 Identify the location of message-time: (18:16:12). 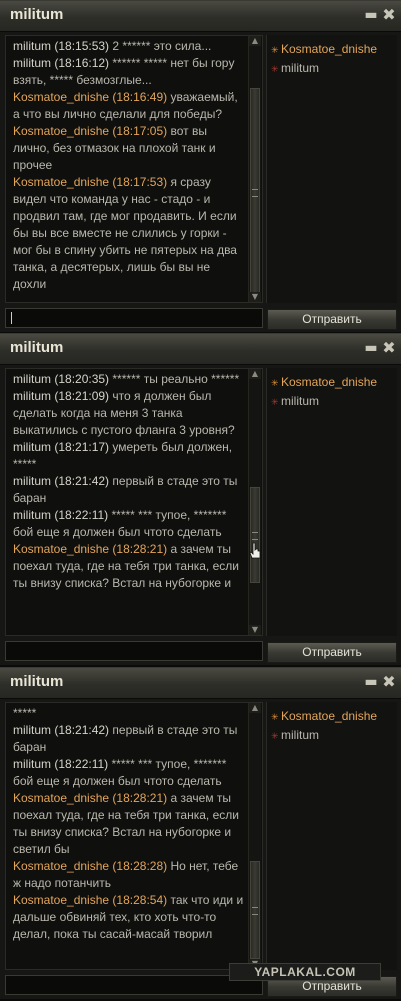
(82, 63).